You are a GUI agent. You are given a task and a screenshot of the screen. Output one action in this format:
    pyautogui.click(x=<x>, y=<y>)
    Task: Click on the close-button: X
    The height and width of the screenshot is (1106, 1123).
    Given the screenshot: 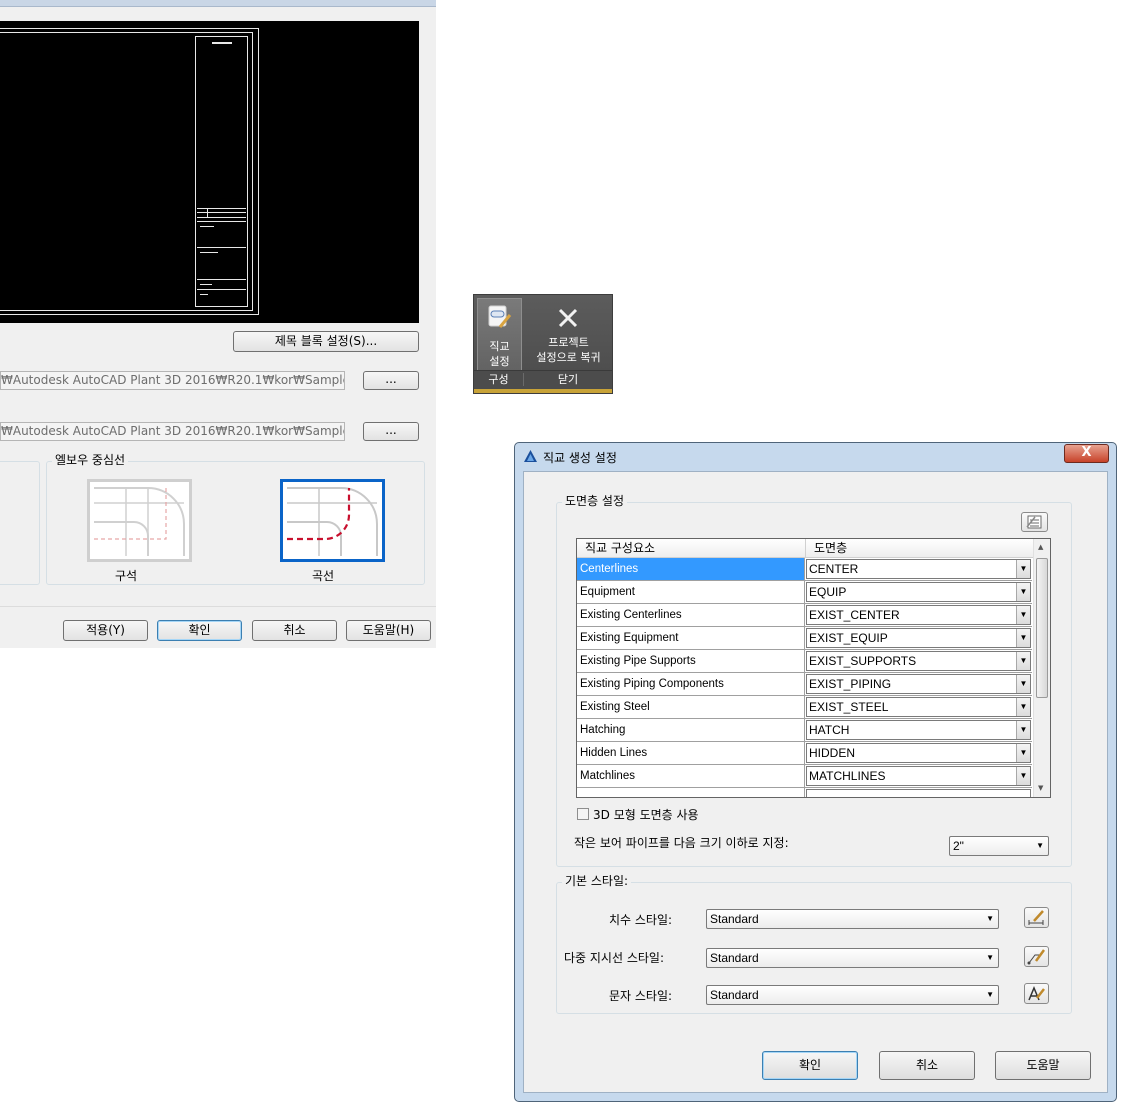 What is the action you would take?
    pyautogui.click(x=1086, y=453)
    